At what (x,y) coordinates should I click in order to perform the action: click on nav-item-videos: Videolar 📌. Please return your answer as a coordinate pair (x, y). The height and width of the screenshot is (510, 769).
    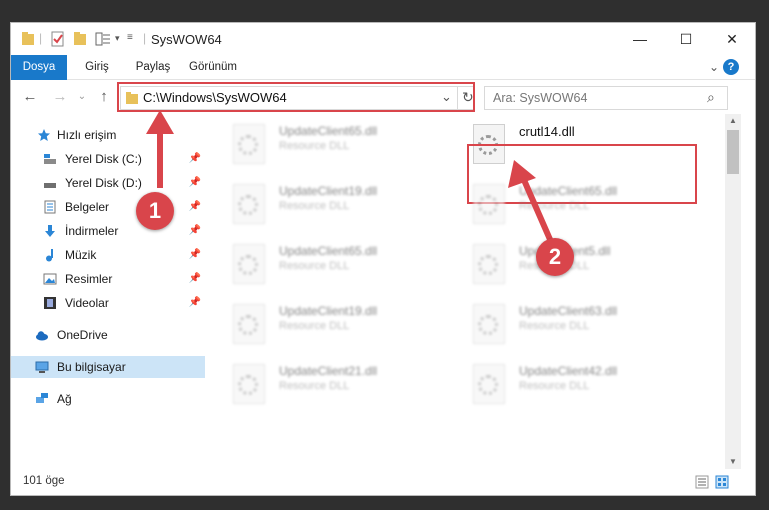
    Looking at the image, I should click on (108, 303).